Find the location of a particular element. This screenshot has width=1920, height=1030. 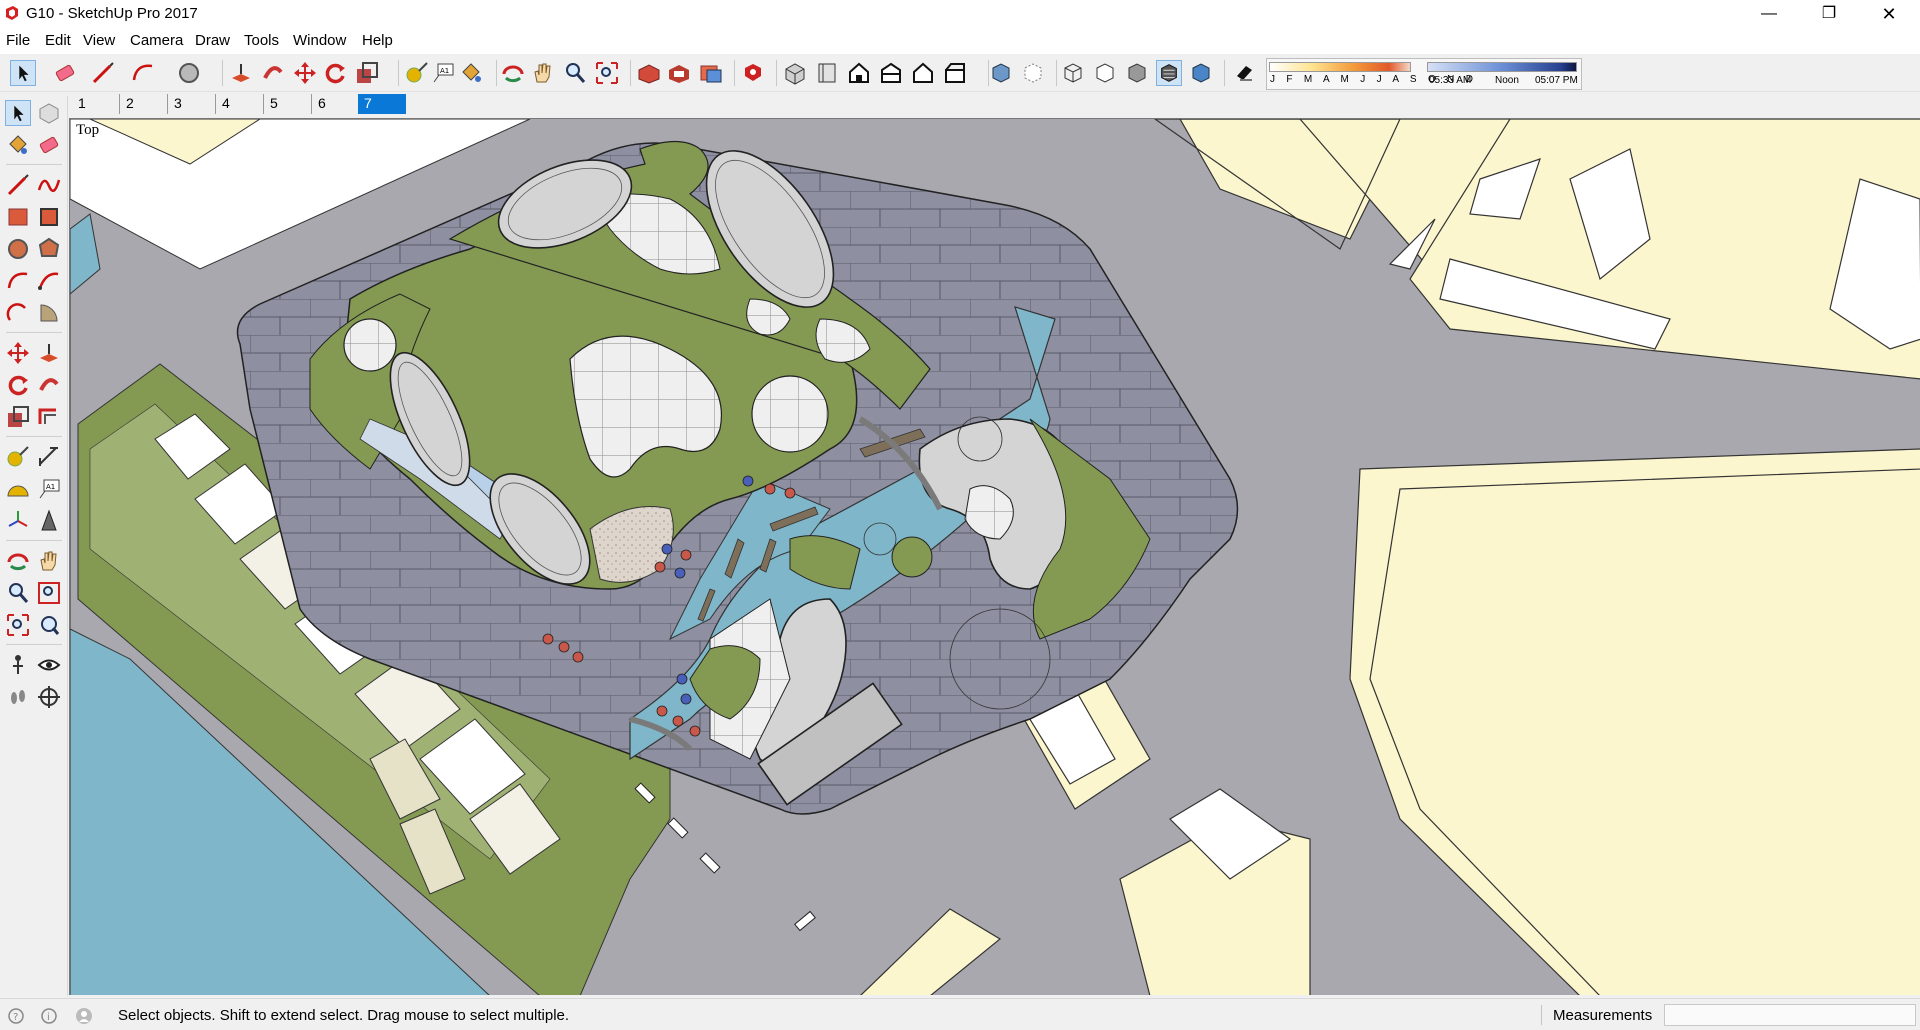

user-account-icon is located at coordinates (84, 1016).